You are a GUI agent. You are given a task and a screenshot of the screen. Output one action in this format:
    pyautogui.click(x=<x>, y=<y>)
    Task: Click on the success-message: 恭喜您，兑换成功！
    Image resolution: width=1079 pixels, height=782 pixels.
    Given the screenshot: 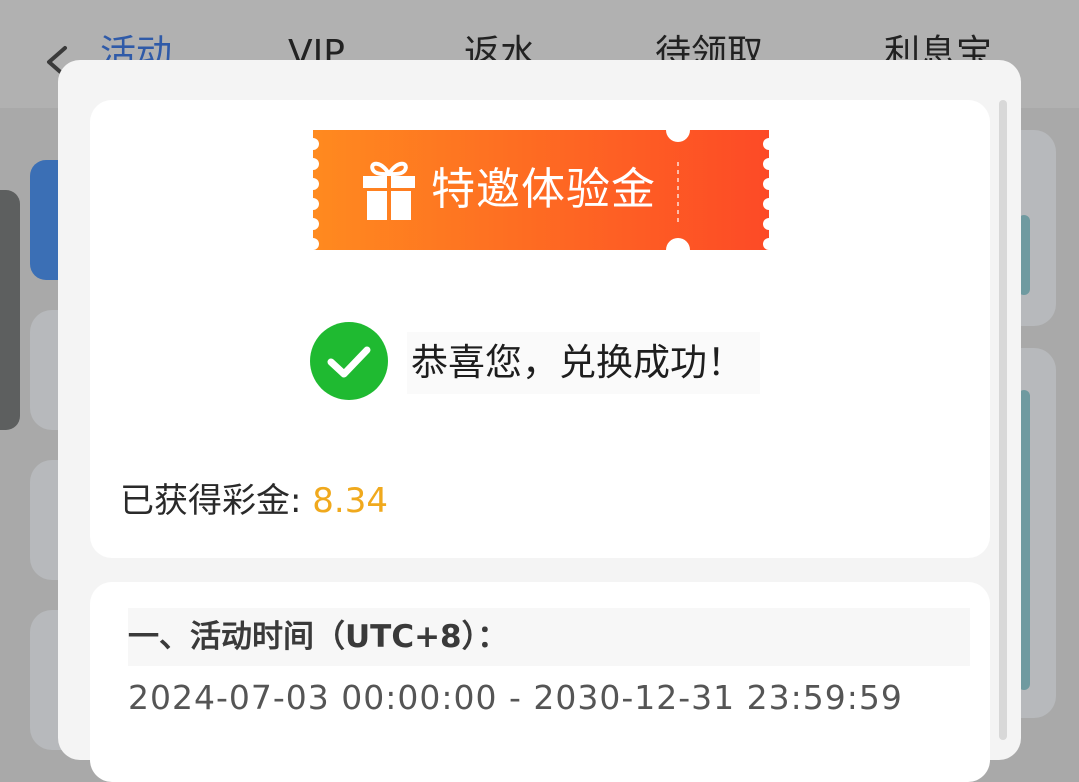 What is the action you would take?
    pyautogui.click(x=583, y=363)
    